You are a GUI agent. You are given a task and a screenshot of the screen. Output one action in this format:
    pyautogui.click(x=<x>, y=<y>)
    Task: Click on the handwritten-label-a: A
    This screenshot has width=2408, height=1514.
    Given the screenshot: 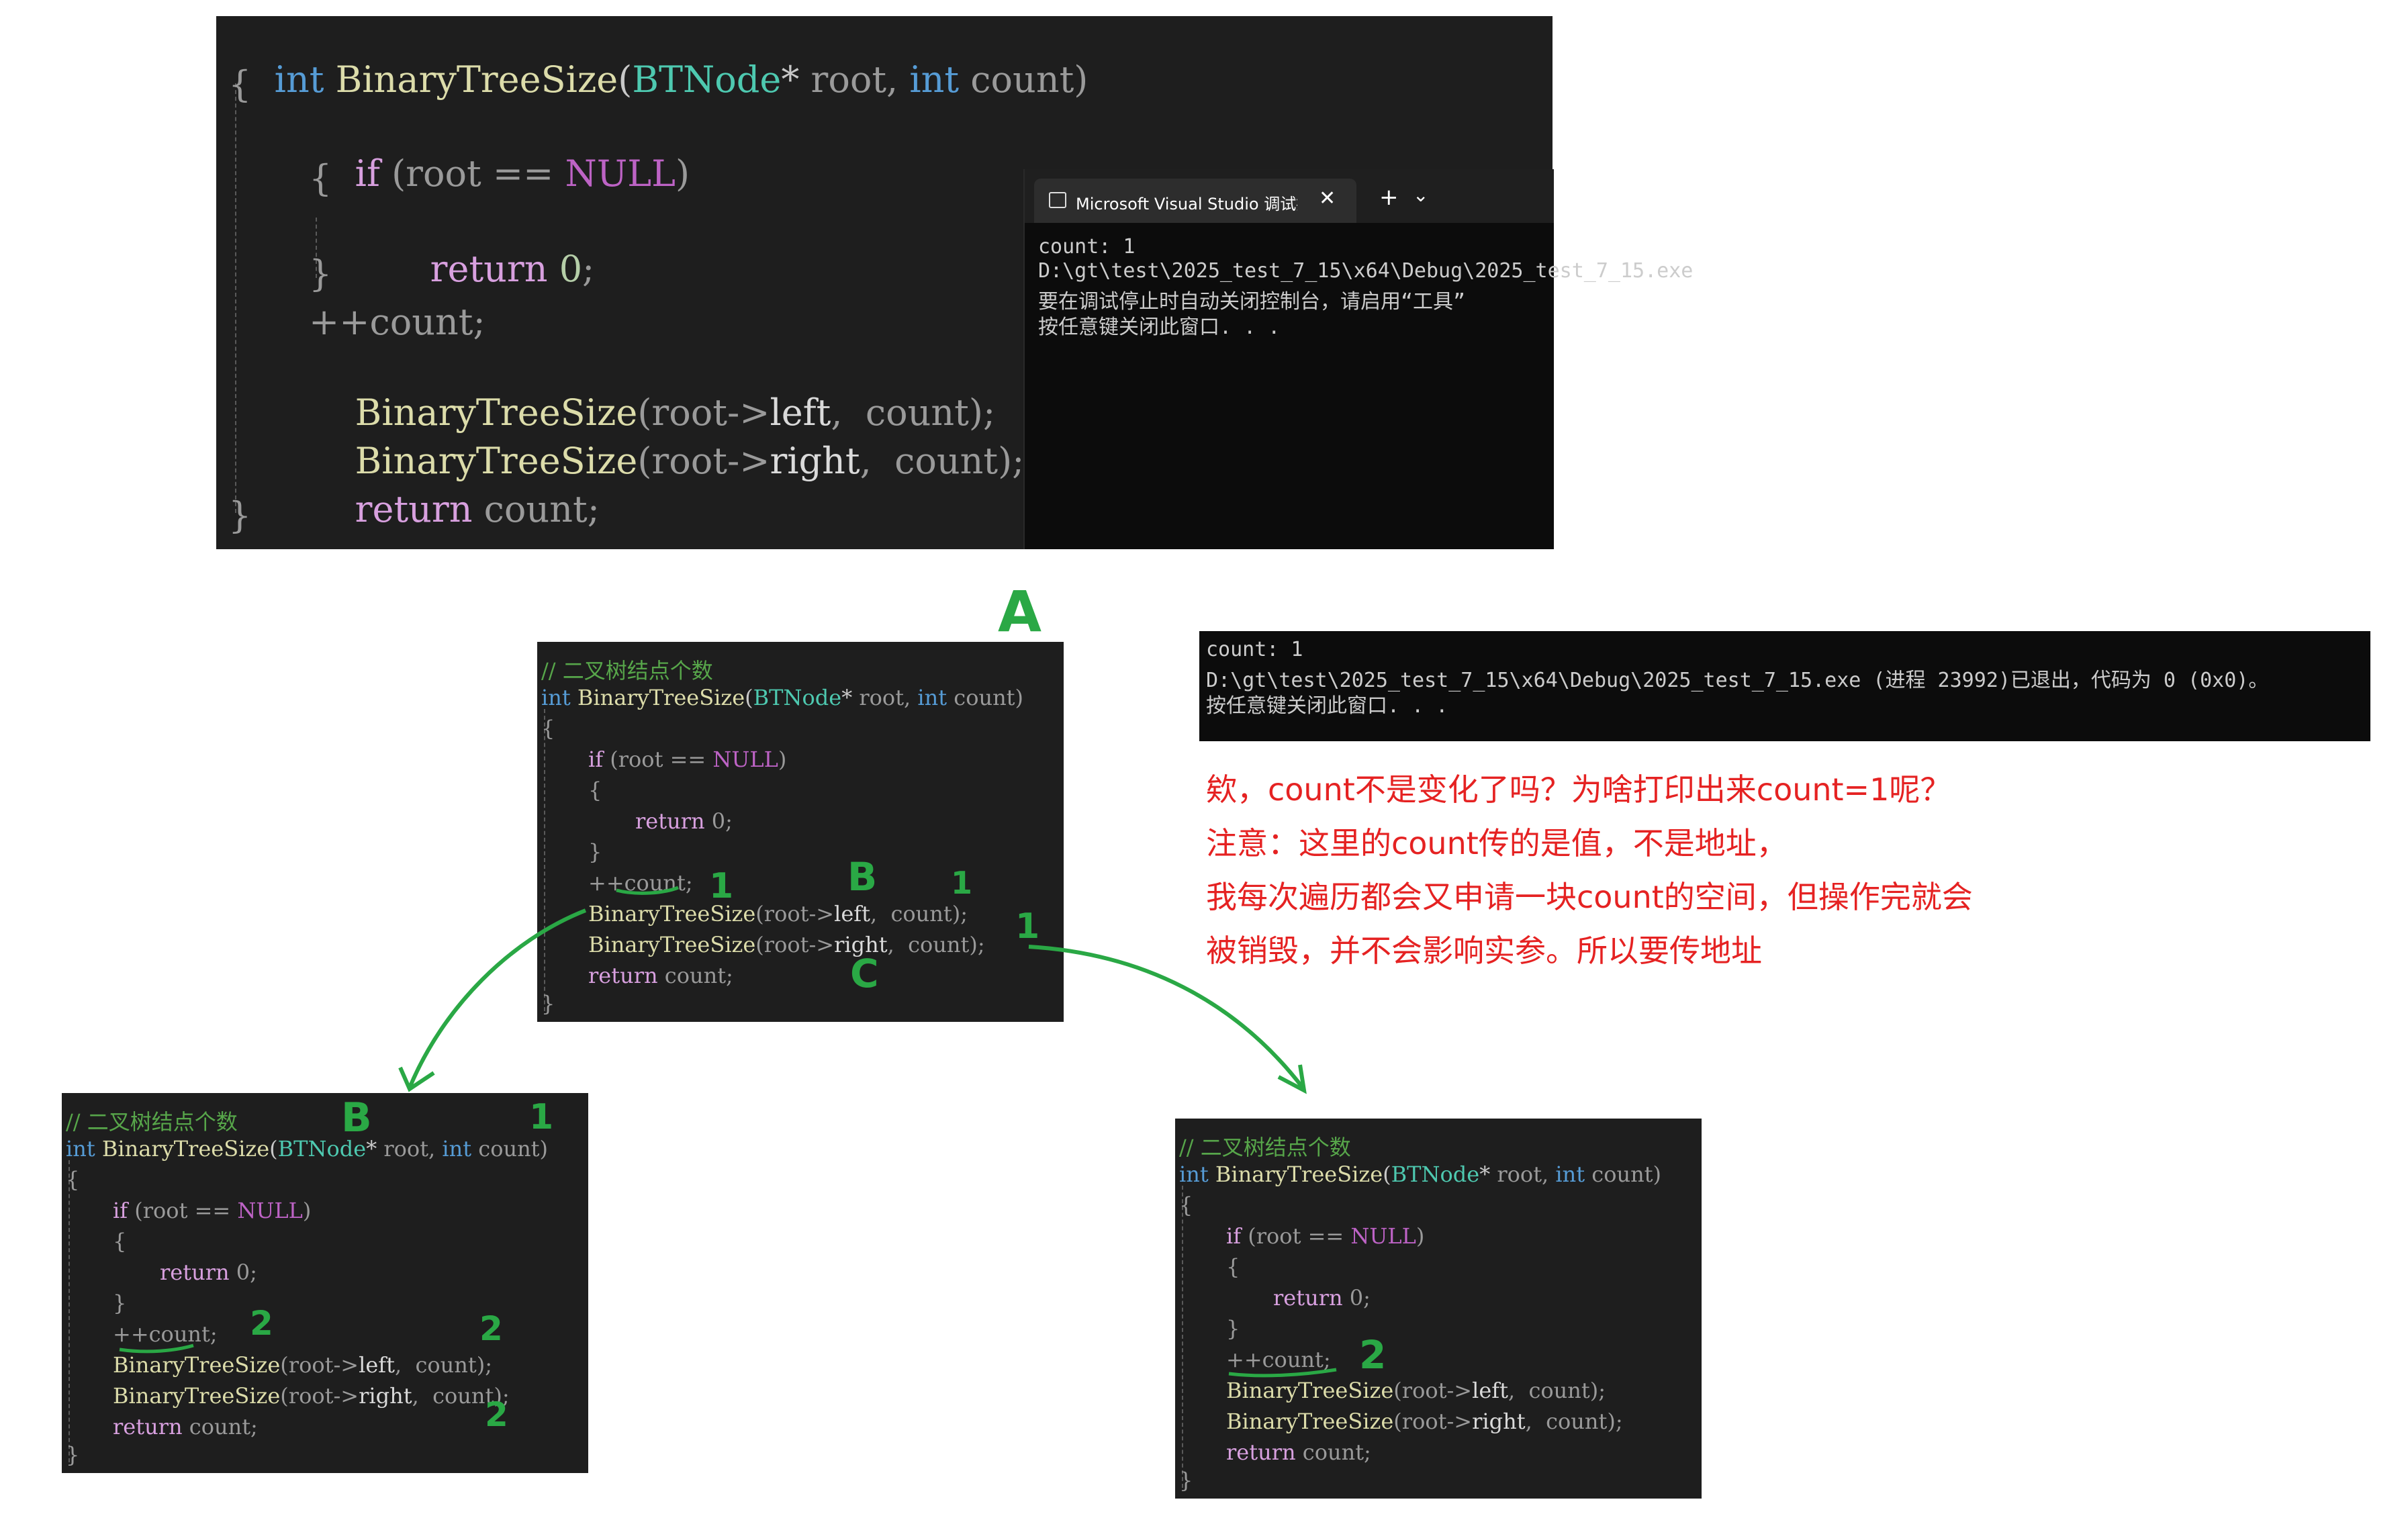 What is the action you would take?
    pyautogui.click(x=1020, y=612)
    